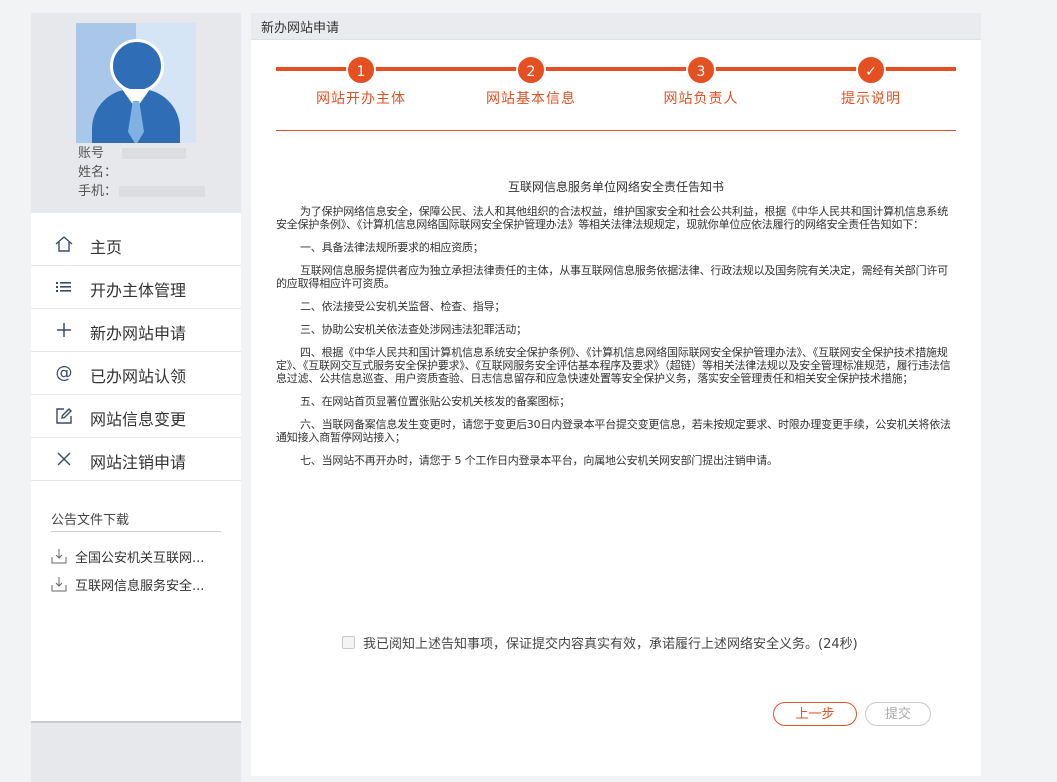  I want to click on step-3-label: 网站负责人, so click(701, 99).